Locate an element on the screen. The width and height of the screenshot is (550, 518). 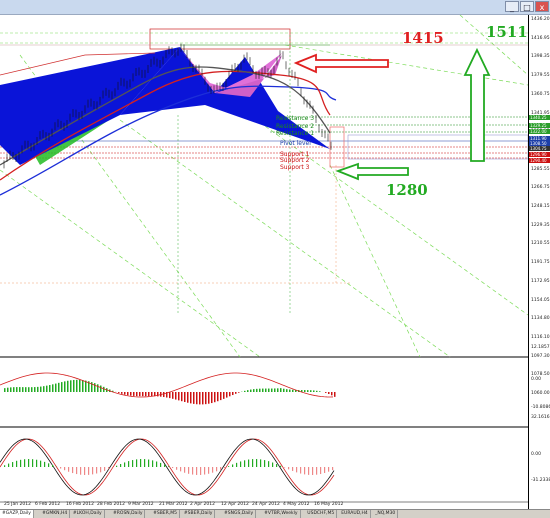
price-tag: 1304.75 is located at coordinates (539, 148).